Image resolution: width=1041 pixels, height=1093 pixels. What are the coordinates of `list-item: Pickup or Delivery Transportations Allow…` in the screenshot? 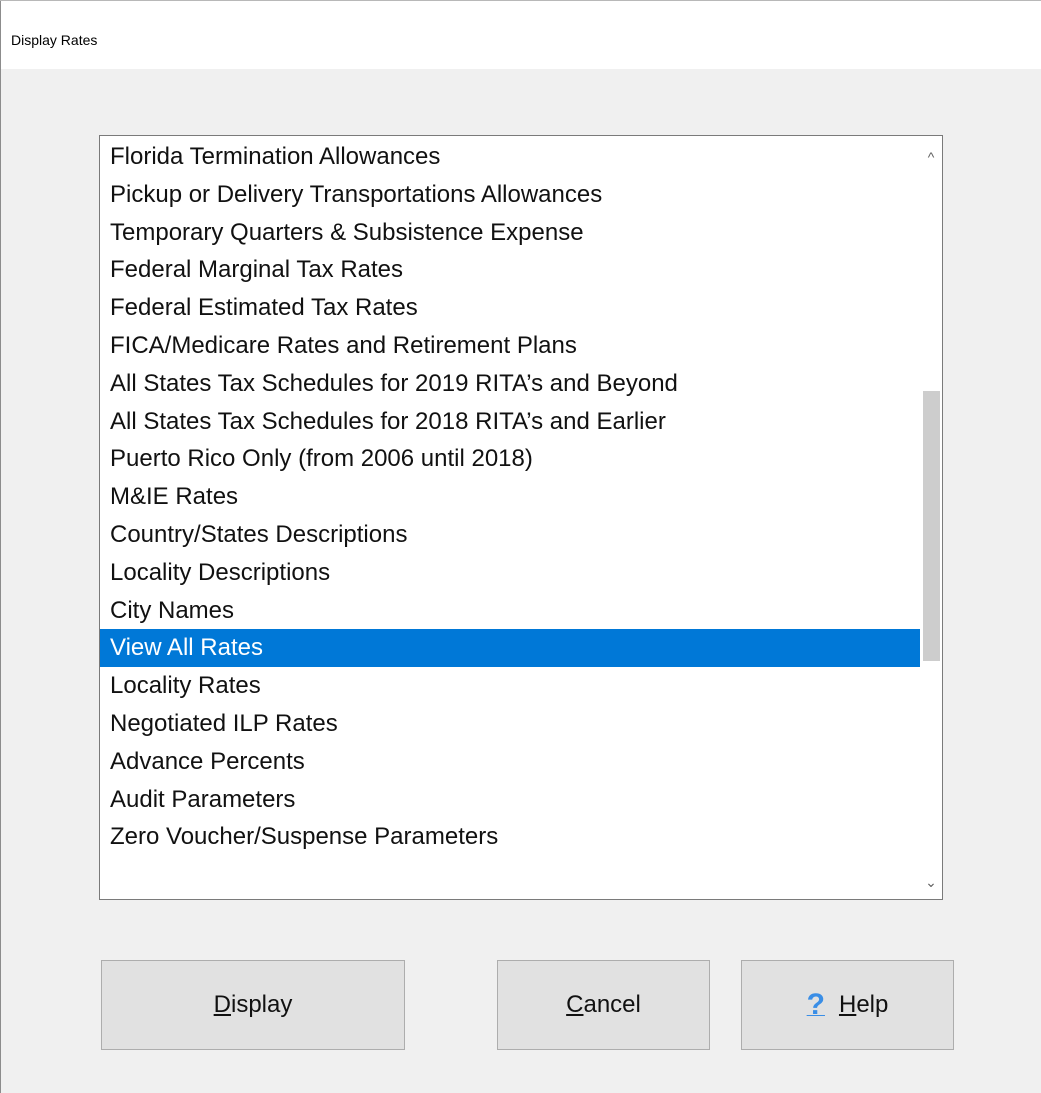 It's located at (510, 195).